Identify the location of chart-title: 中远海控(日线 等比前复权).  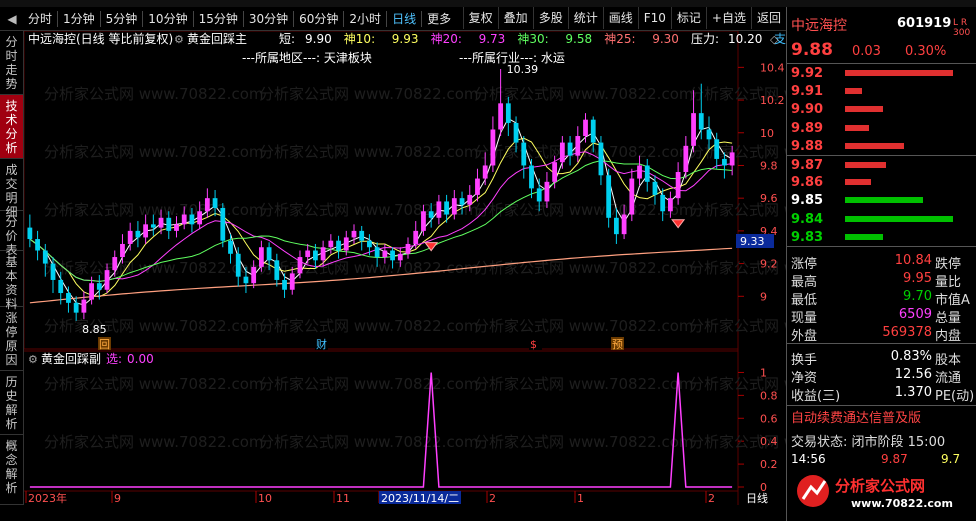
(100, 38).